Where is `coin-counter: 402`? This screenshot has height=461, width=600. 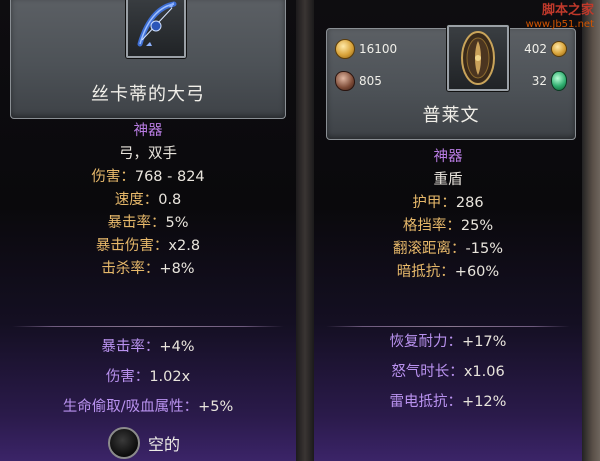
coin-counter: 402 is located at coordinates (545, 49).